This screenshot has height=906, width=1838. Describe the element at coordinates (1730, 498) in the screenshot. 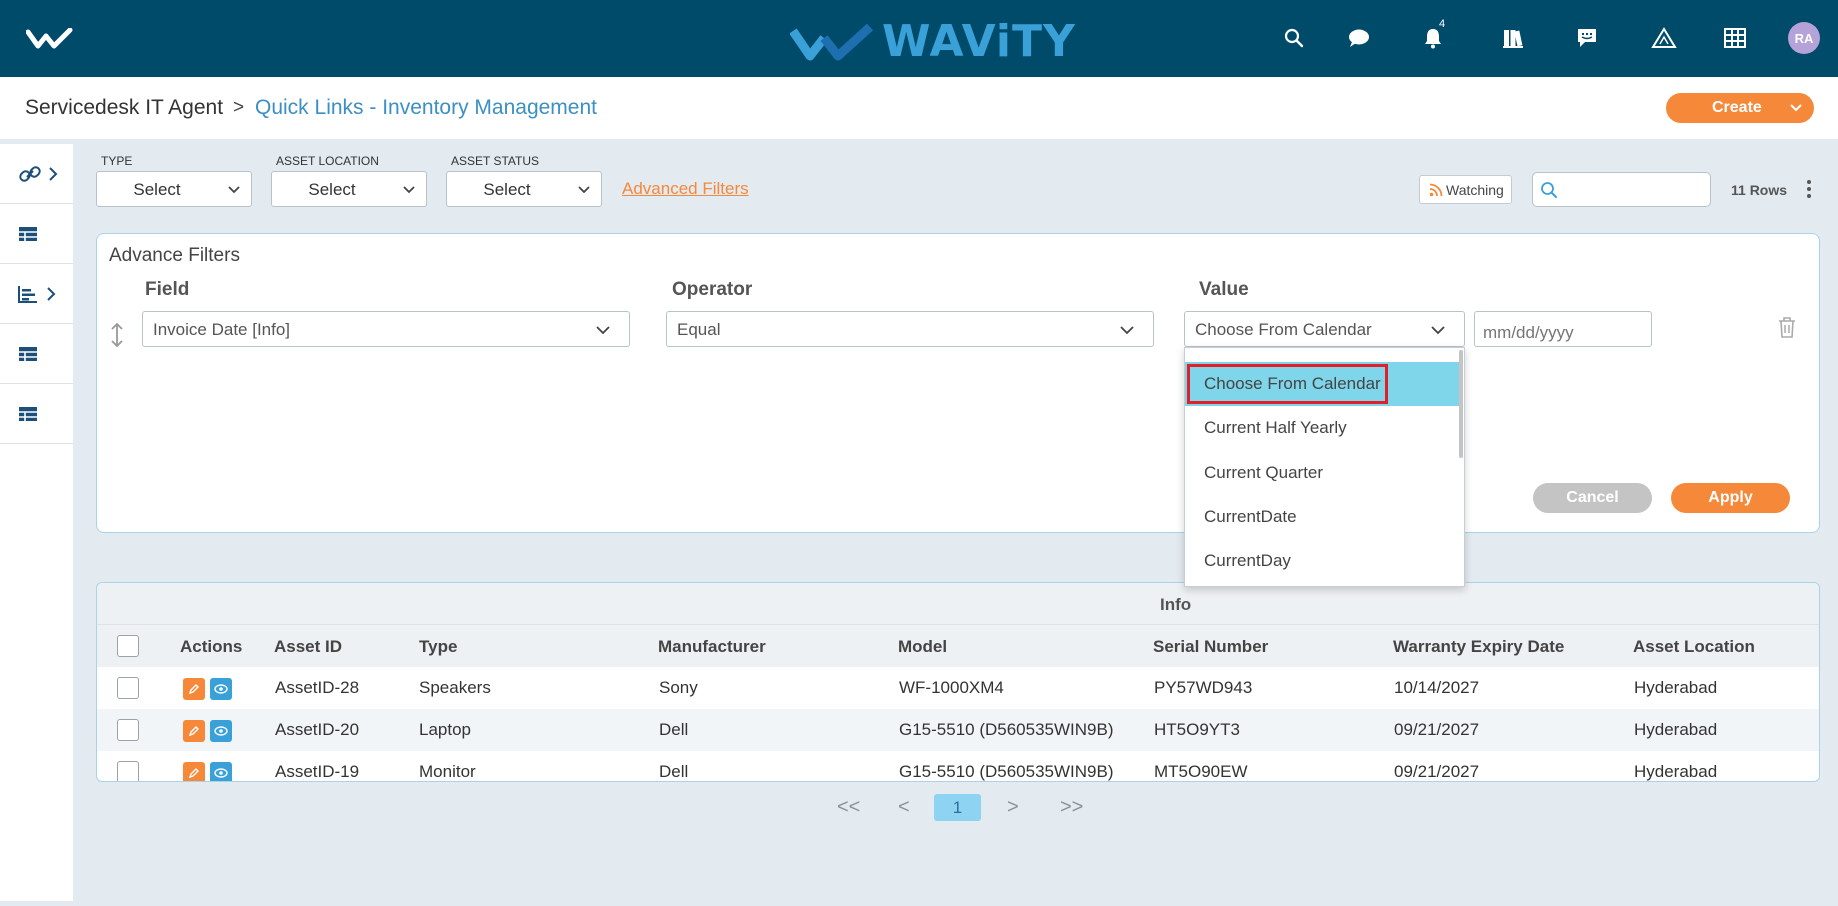

I see `apply-button: Apply` at that location.